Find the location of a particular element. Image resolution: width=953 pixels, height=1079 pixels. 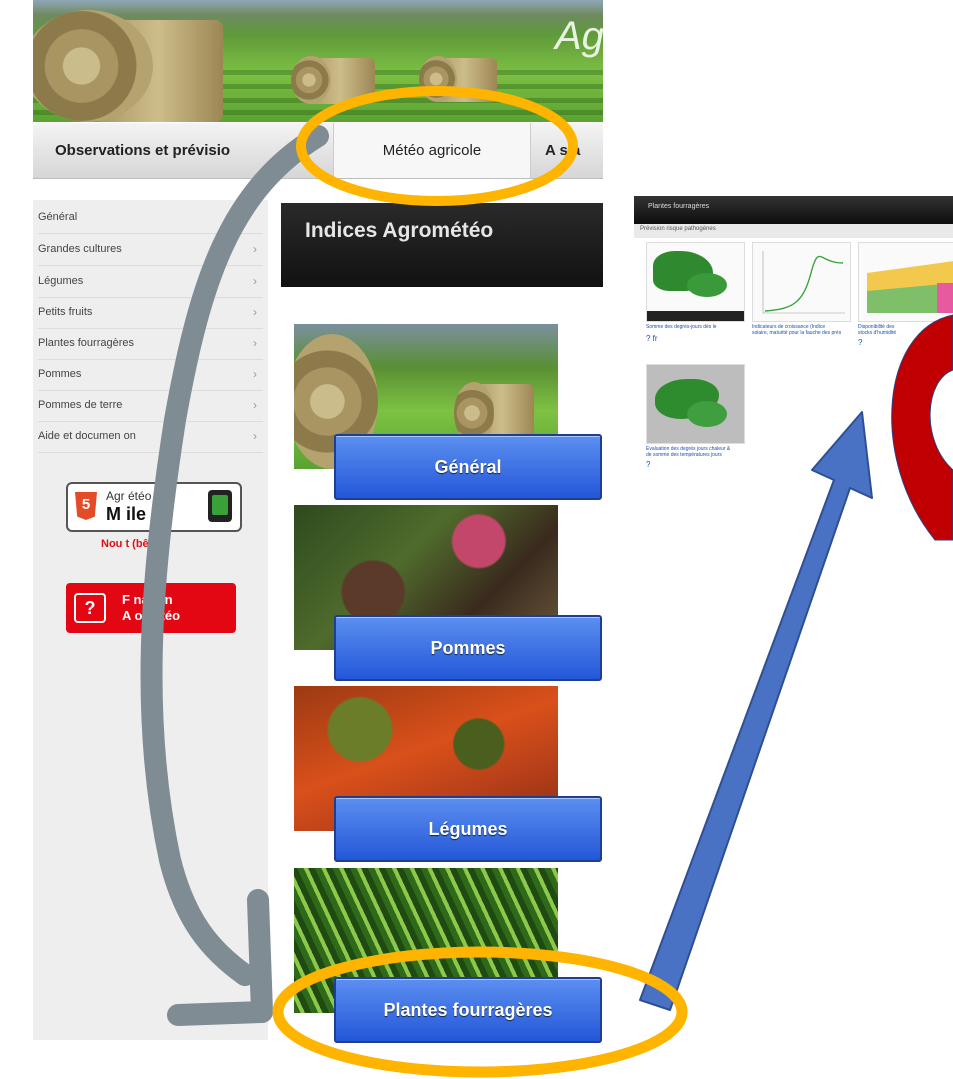

growth-curve-chart is located at coordinates (803, 282).